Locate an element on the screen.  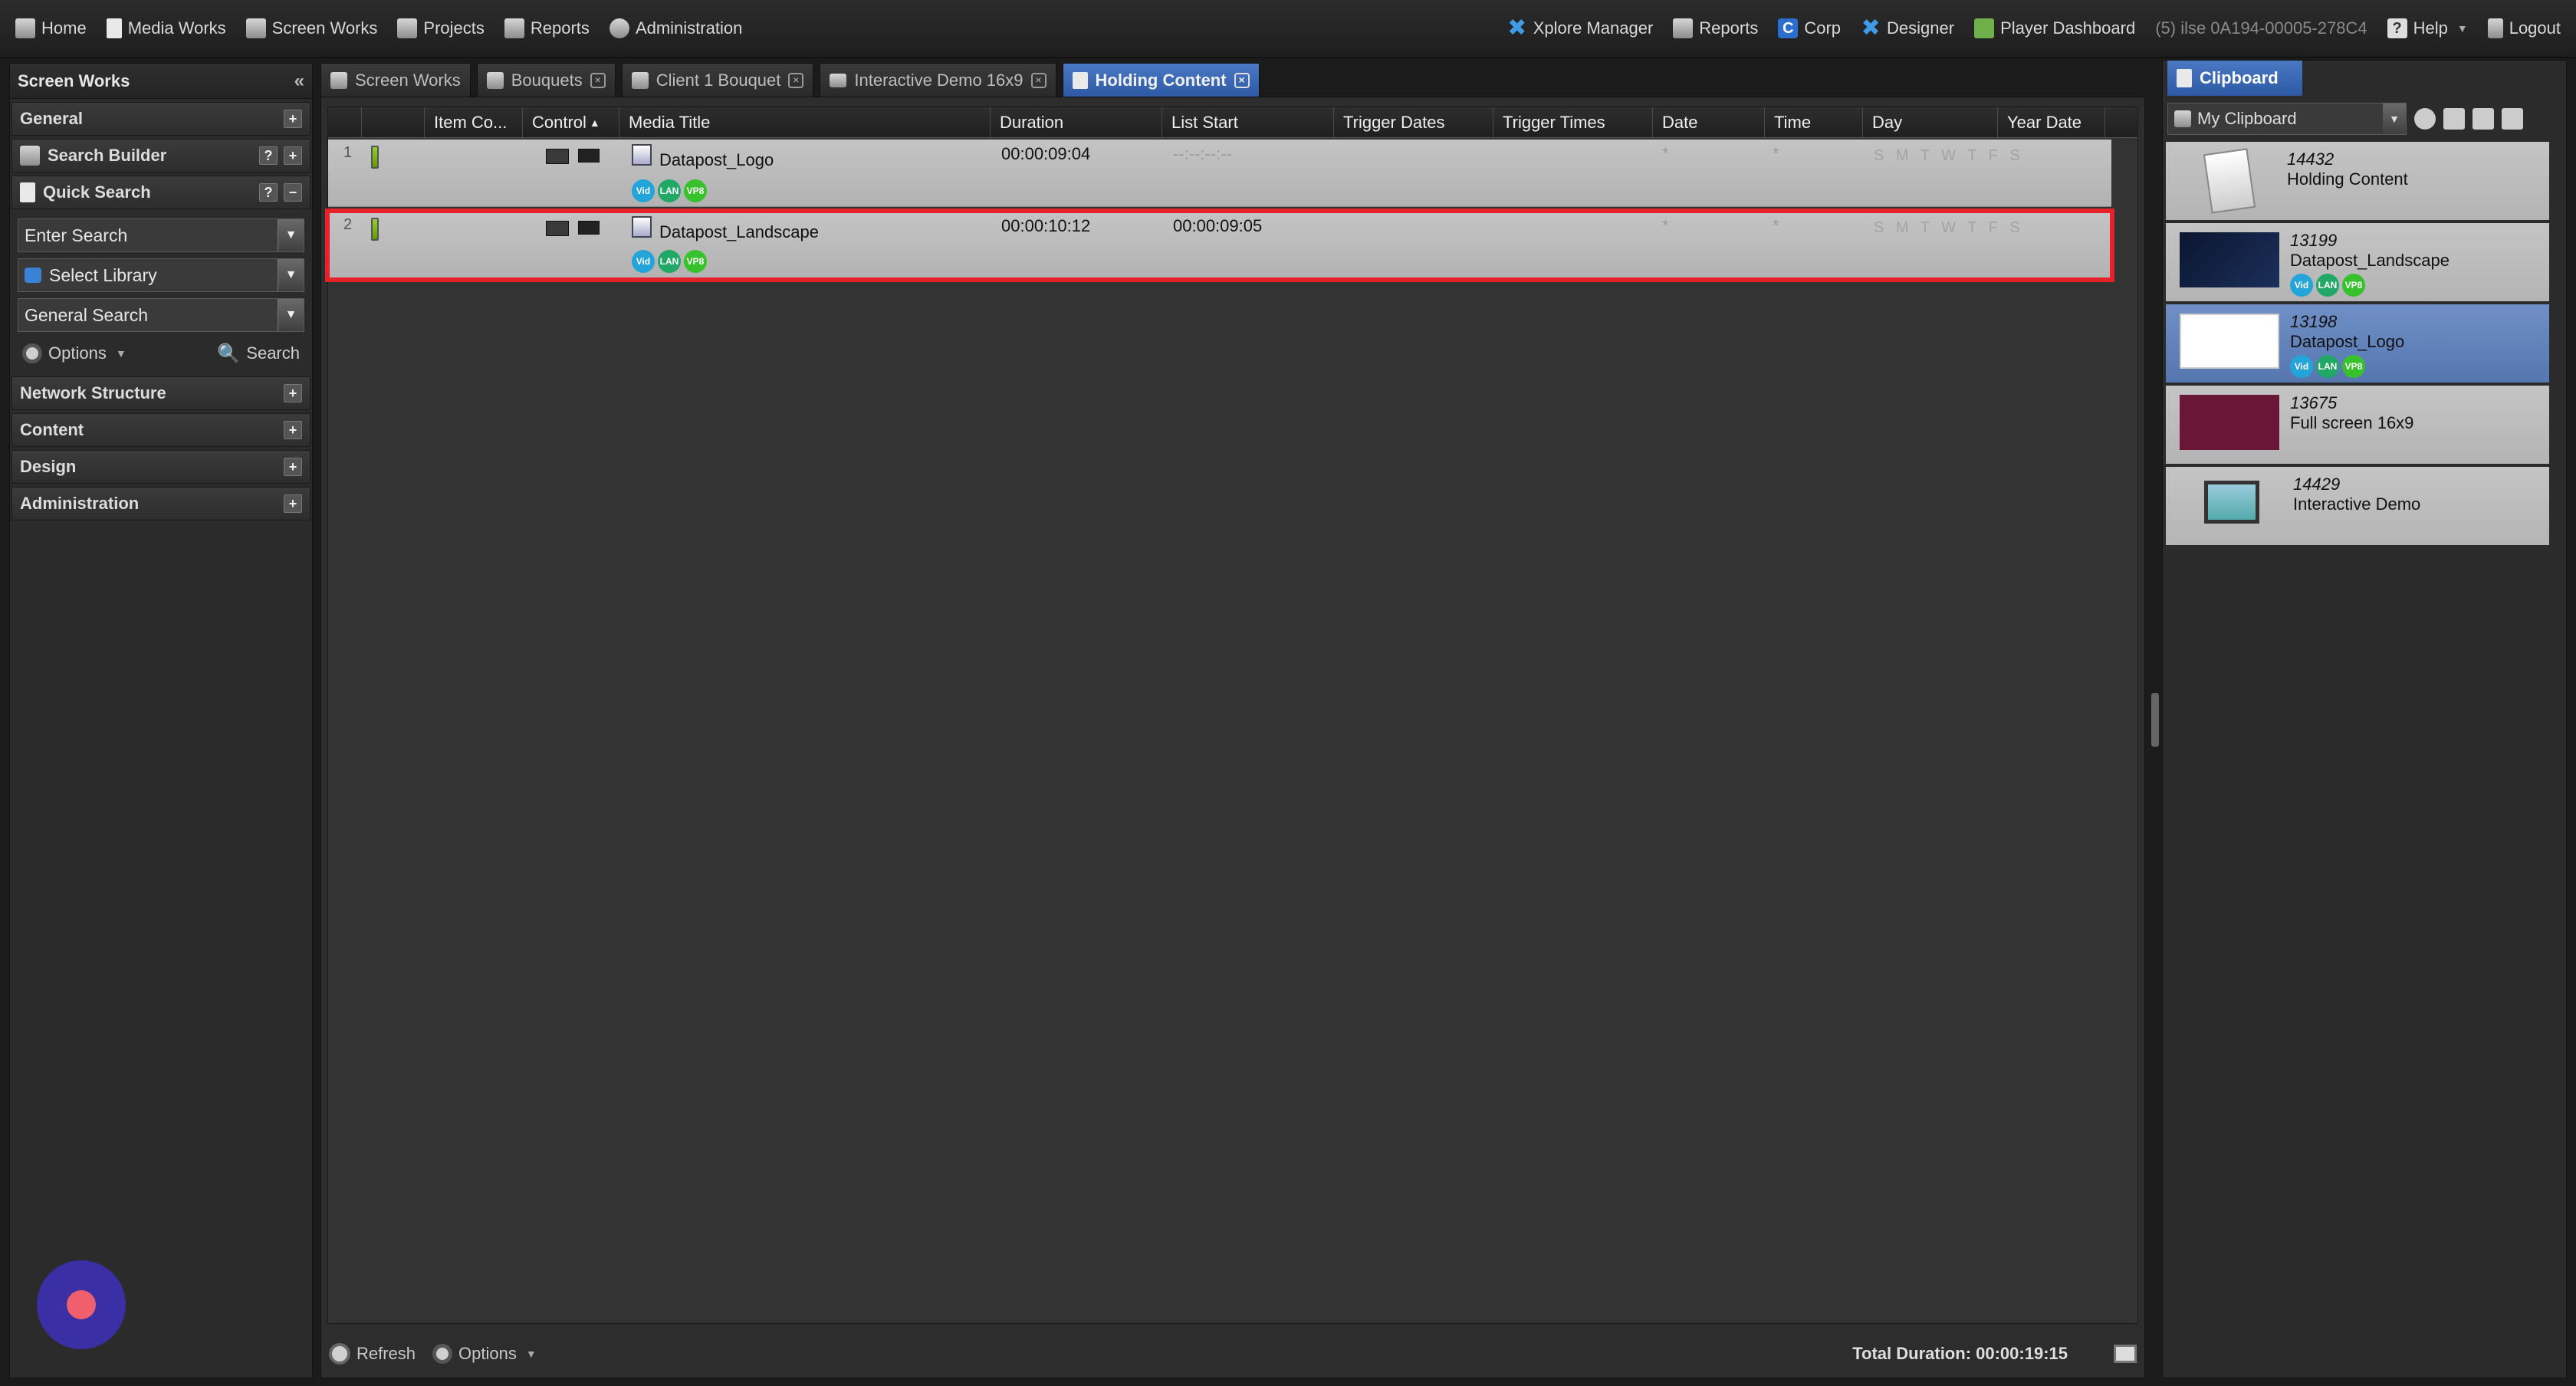
clipboard-item: 14432 Holding Content is located at coordinates (2357, 181).